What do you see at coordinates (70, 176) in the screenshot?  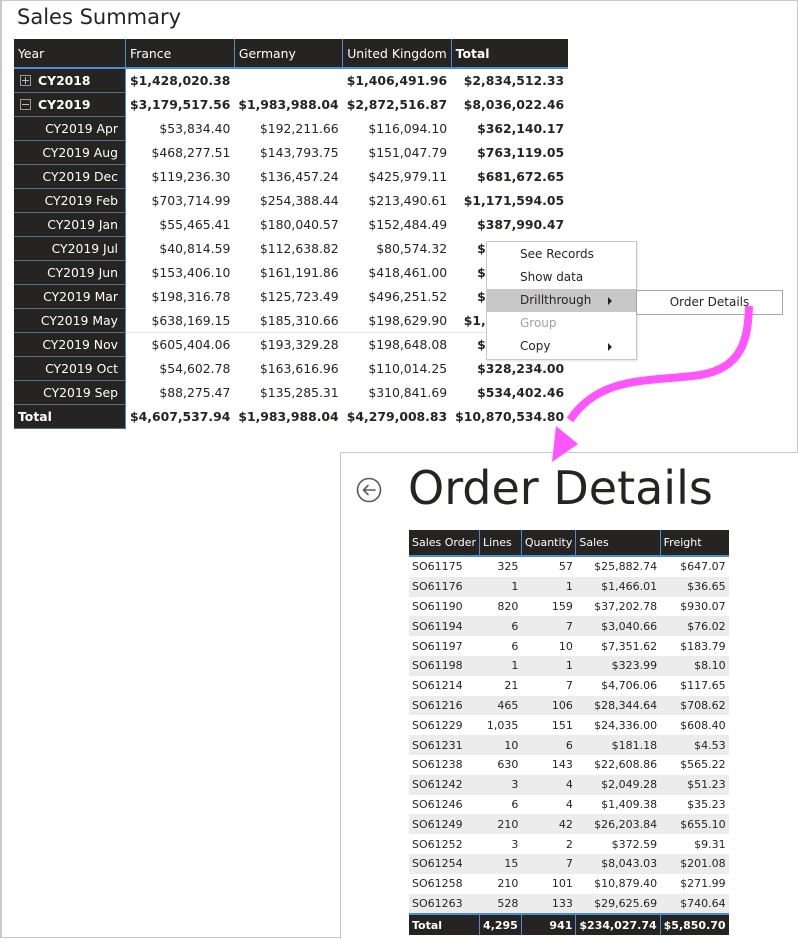 I see `row-header: CY2019 Dec` at bounding box center [70, 176].